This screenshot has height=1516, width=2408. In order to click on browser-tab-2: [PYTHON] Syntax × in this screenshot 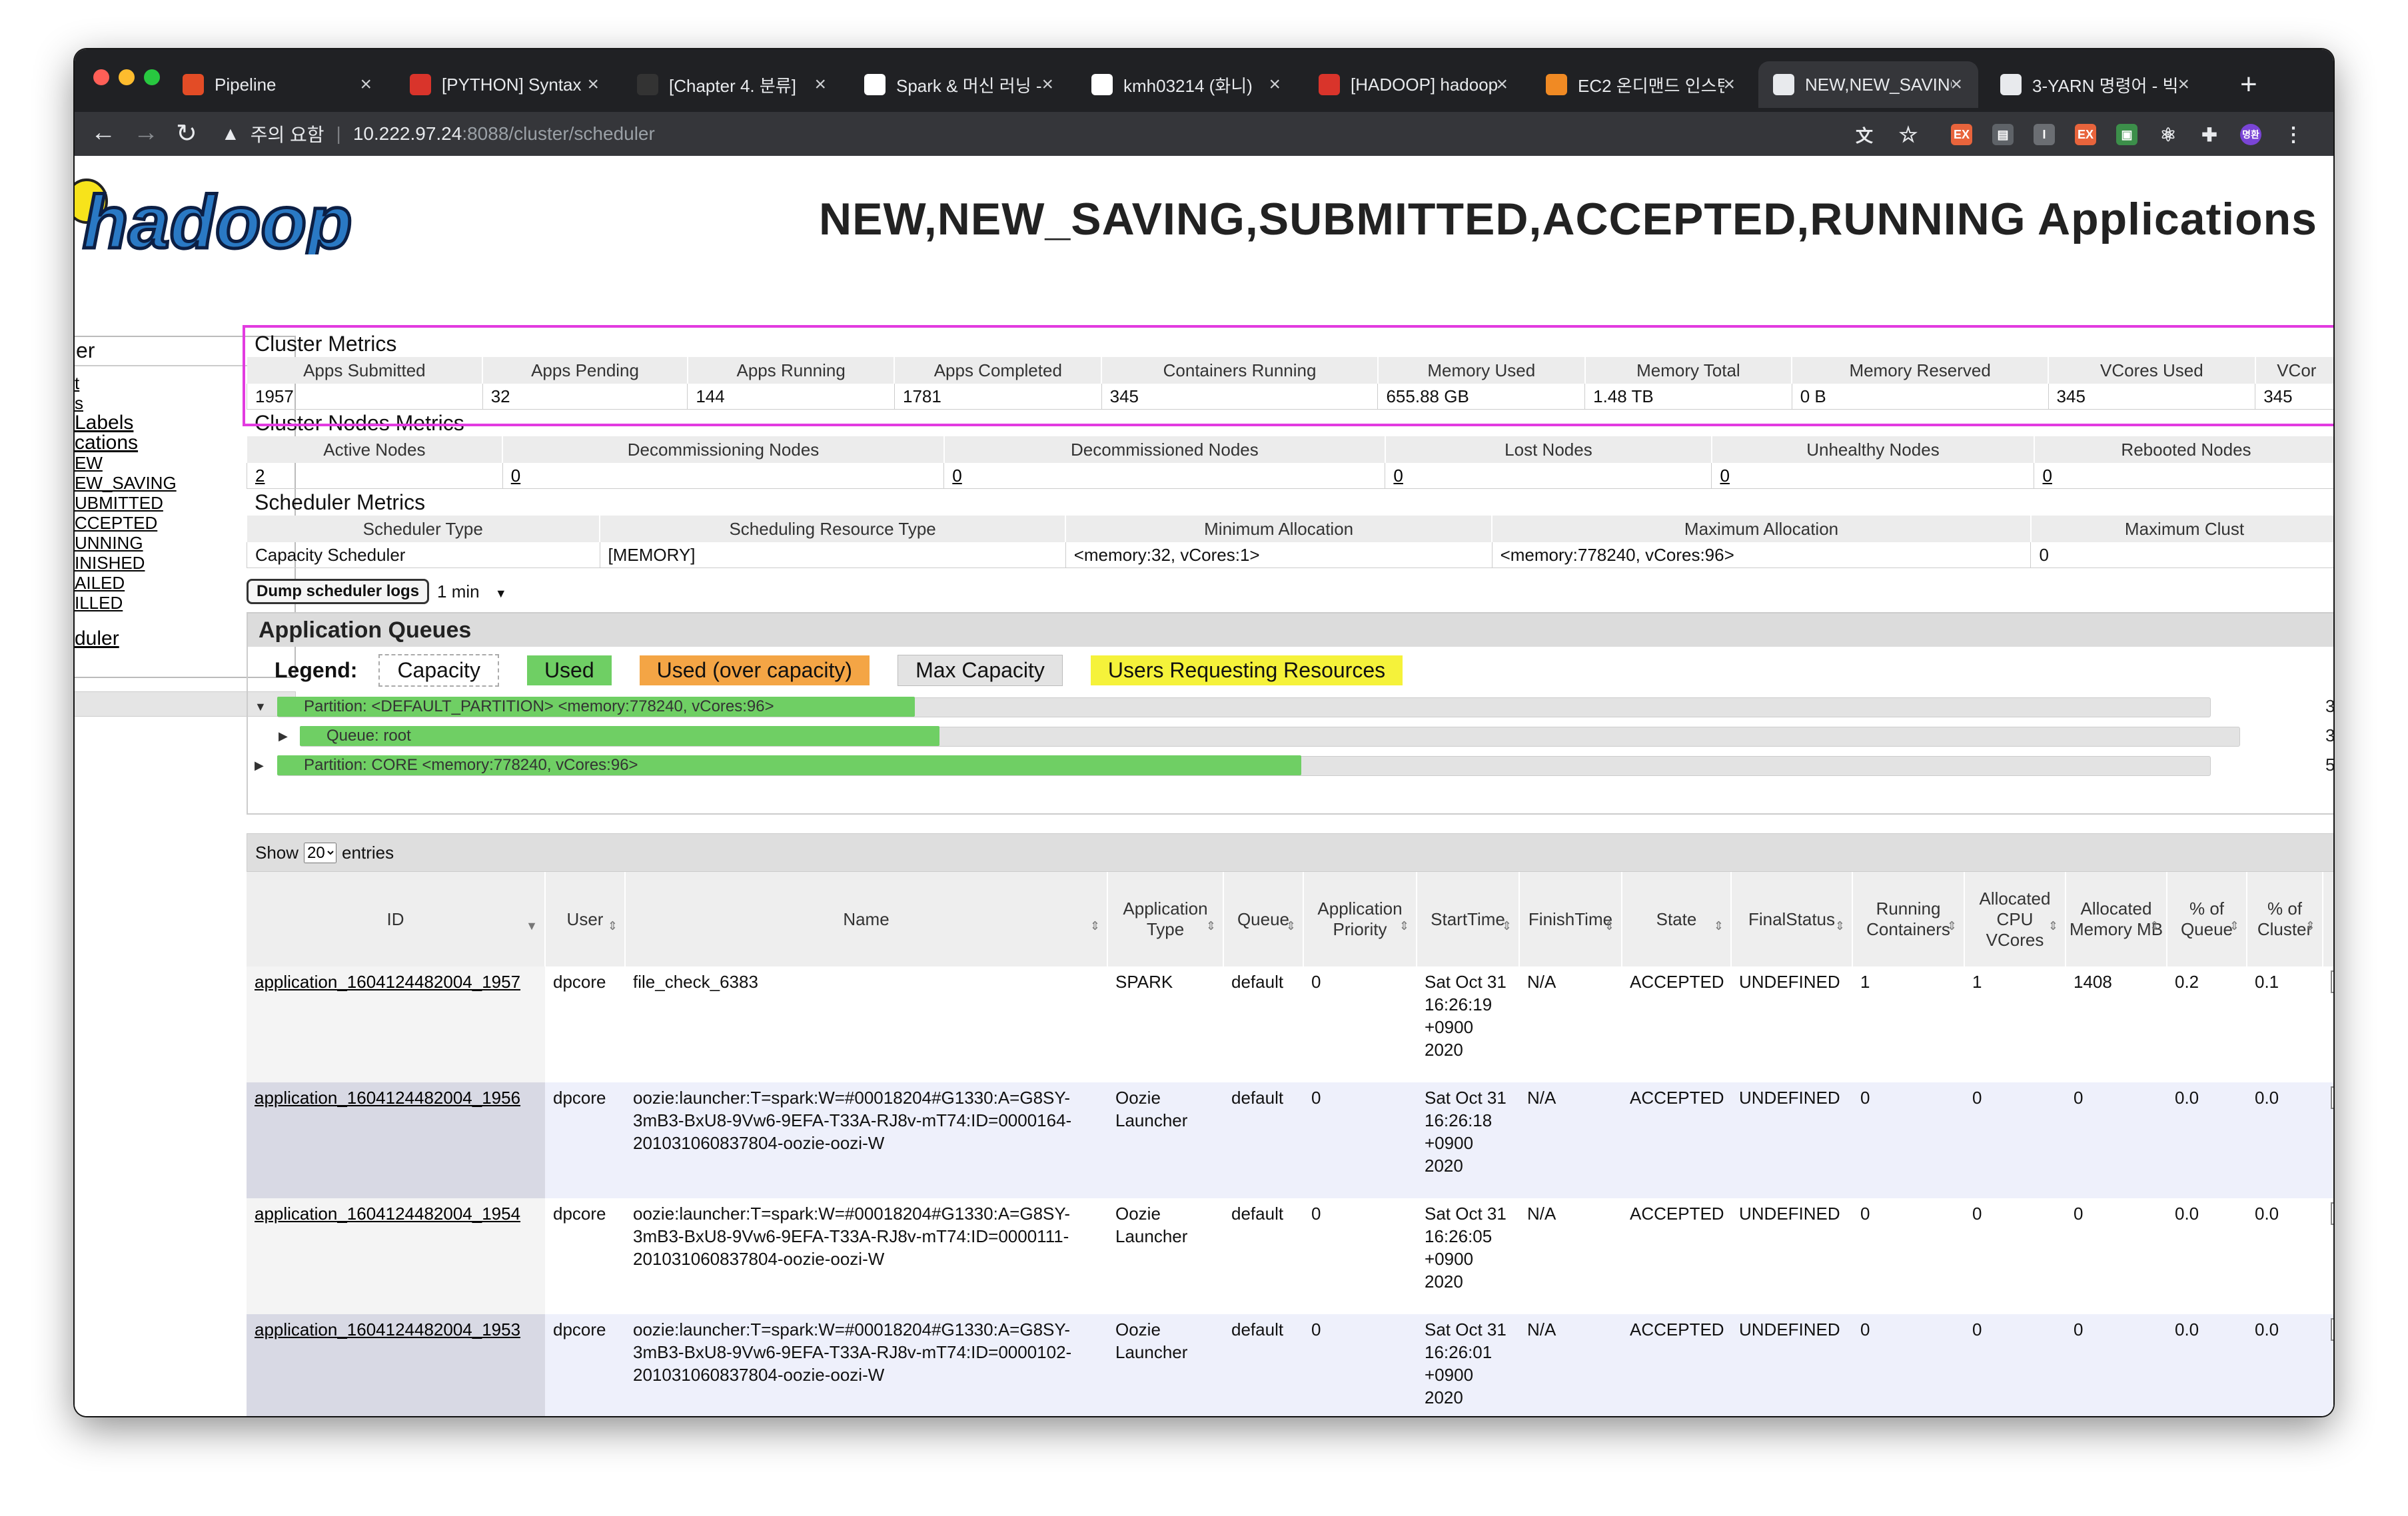, I will do `click(505, 84)`.